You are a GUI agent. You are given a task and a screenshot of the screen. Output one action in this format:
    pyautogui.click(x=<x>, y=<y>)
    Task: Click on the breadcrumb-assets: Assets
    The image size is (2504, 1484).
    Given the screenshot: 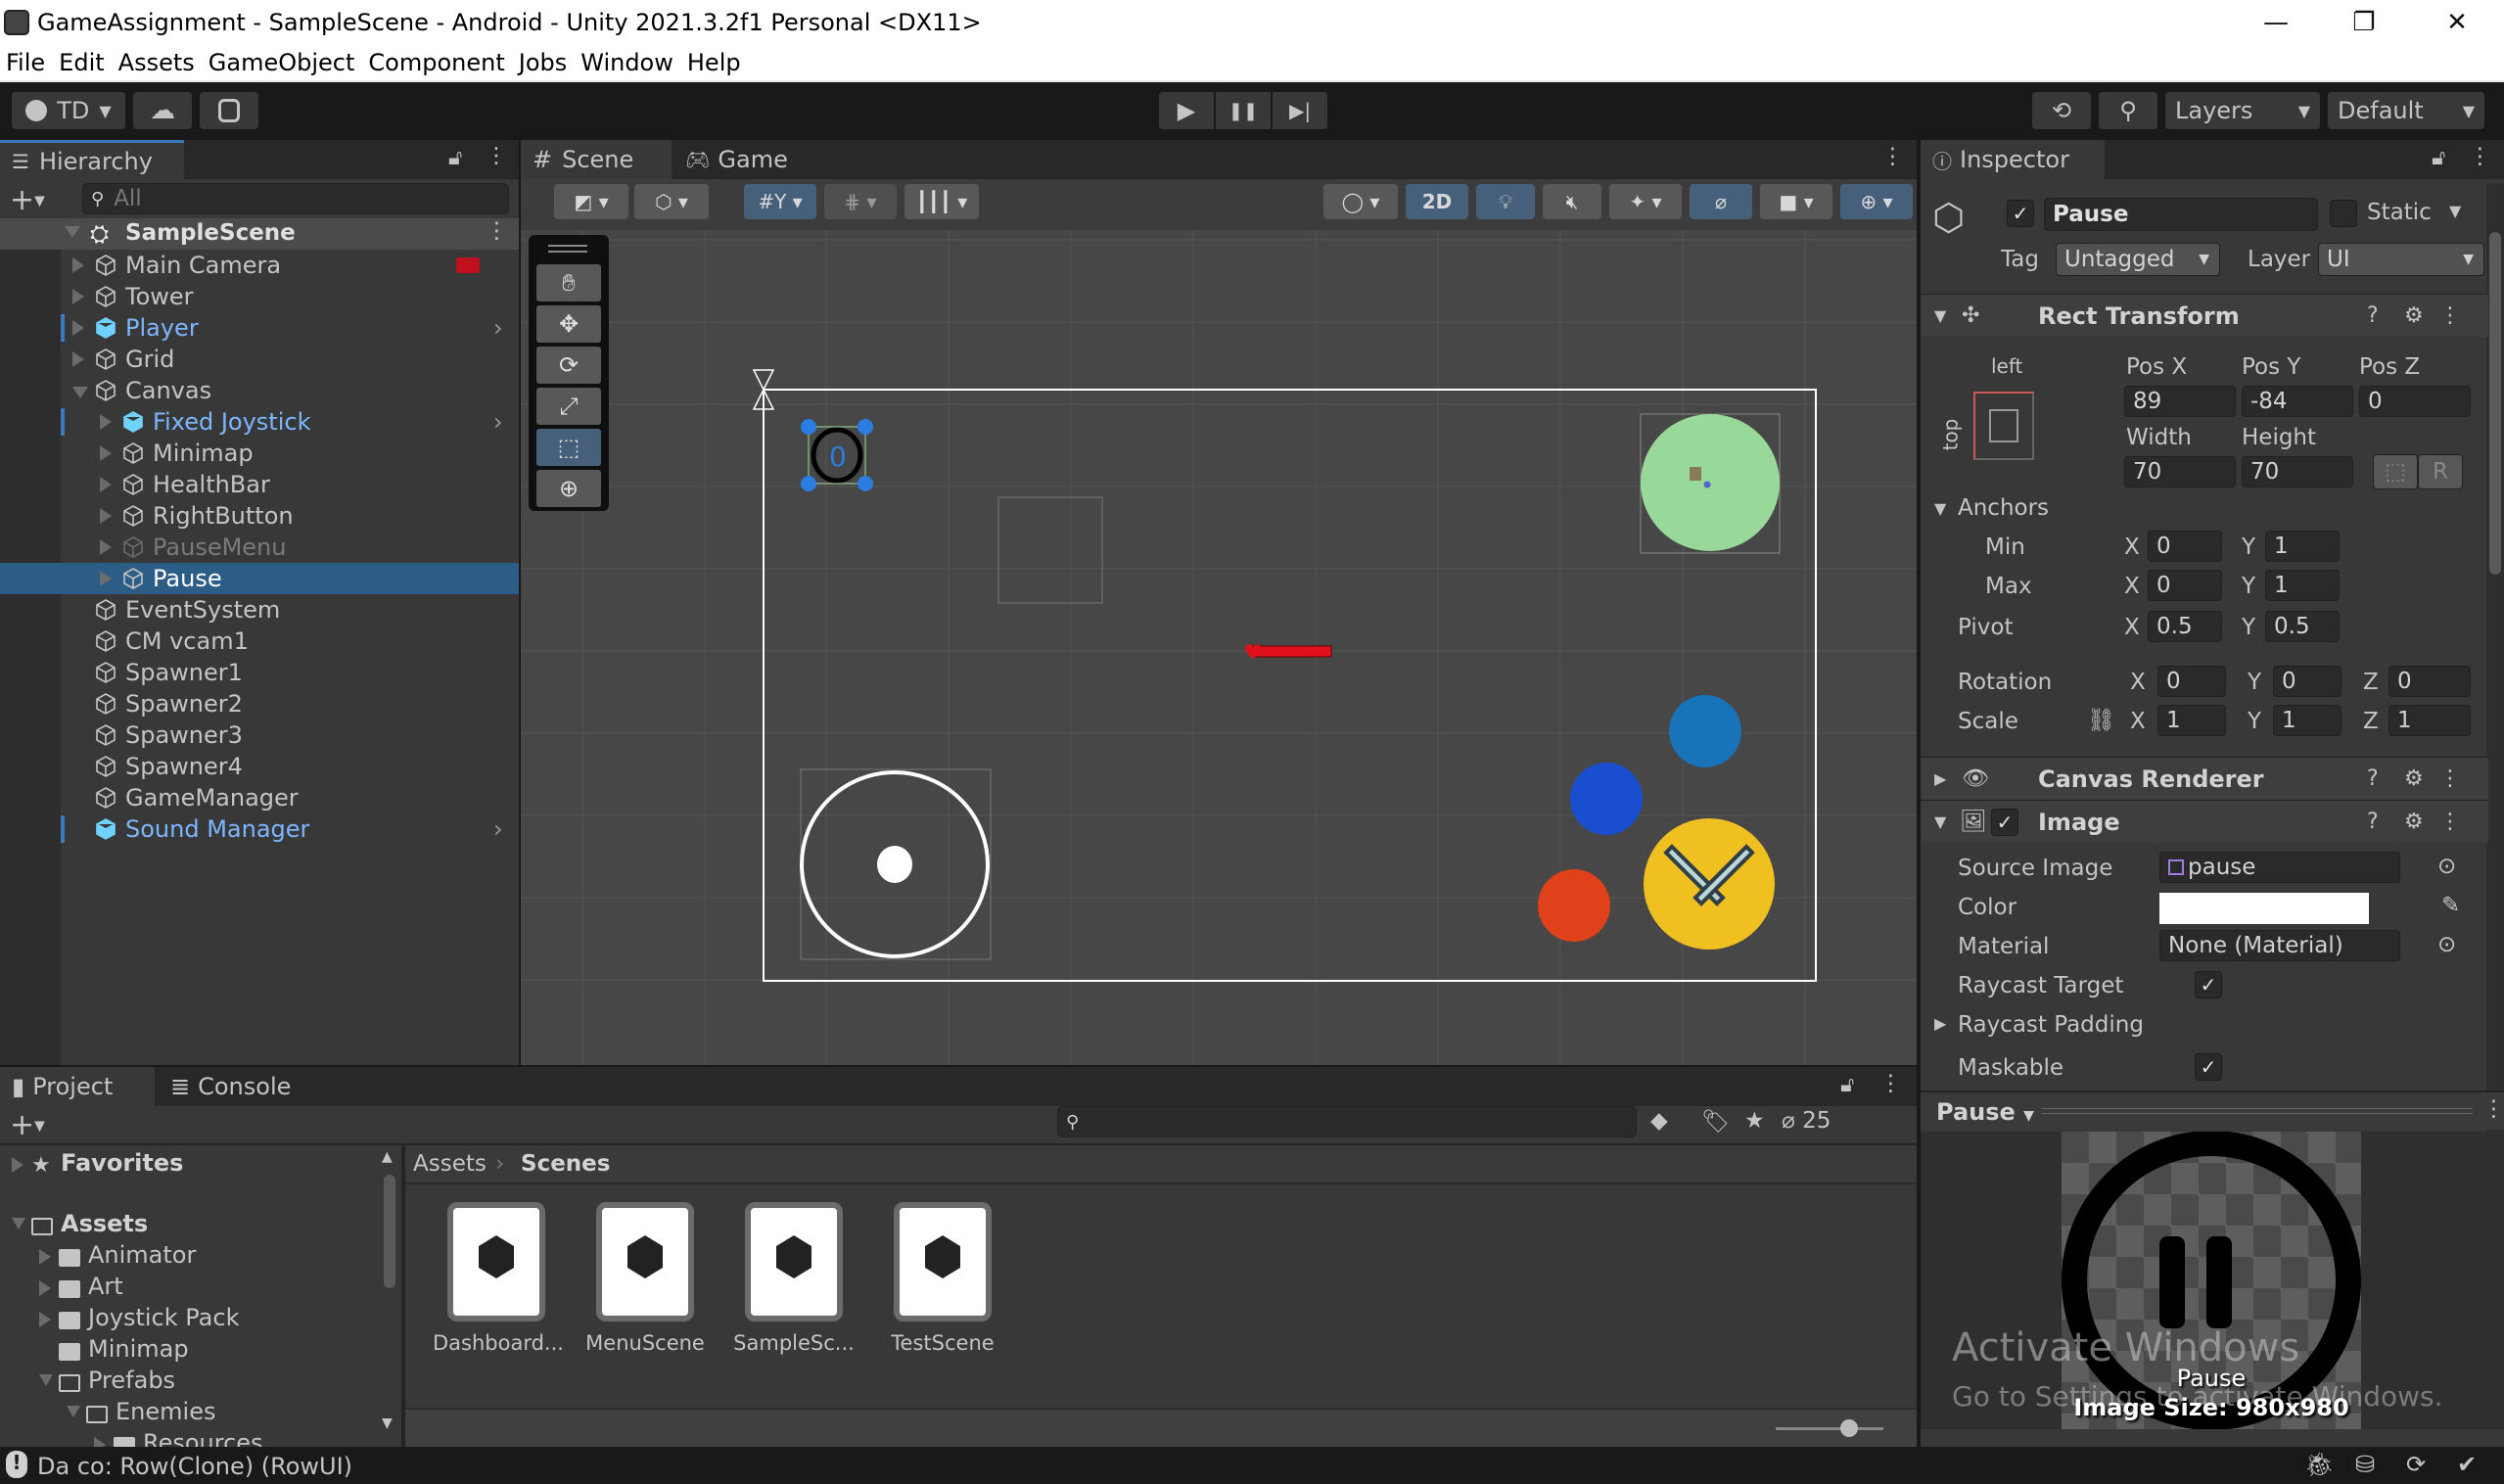 What is the action you would take?
    pyautogui.click(x=450, y=1164)
    